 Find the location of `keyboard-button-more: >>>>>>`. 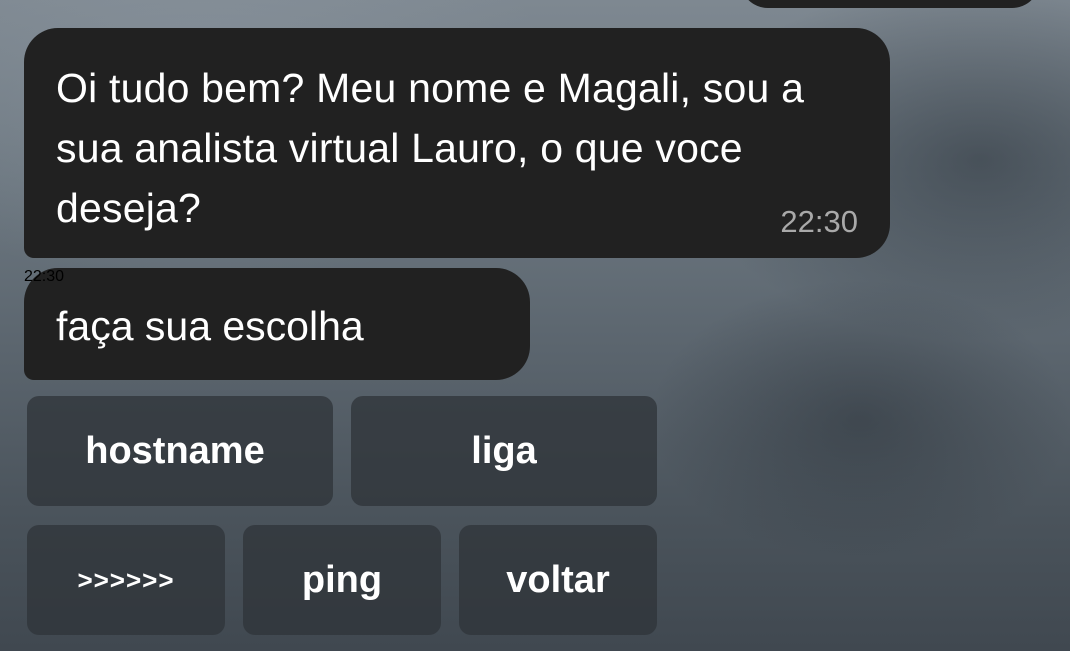

keyboard-button-more: >>>>>> is located at coordinates (126, 580).